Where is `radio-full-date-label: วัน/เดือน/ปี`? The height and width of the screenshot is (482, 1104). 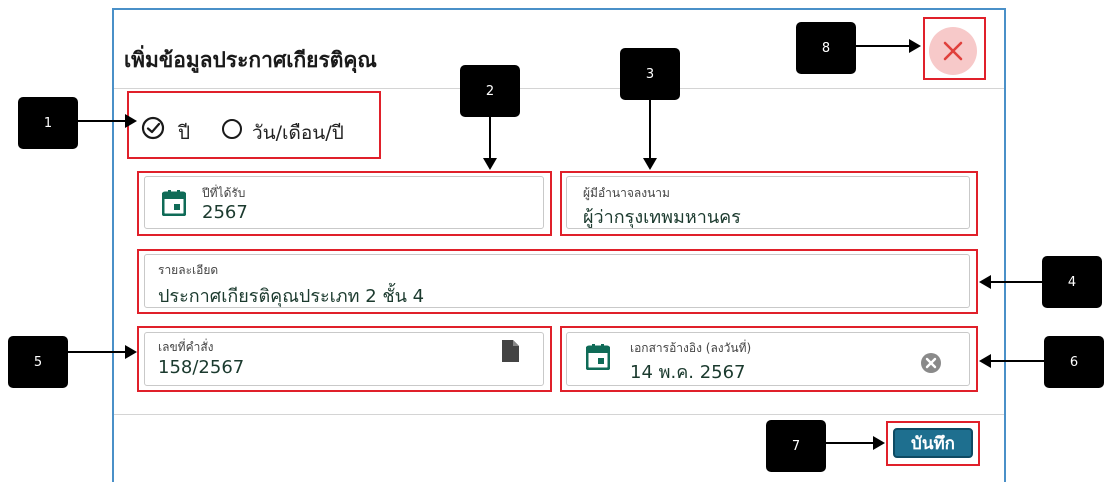 radio-full-date-label: วัน/เดือน/ปี is located at coordinates (298, 133).